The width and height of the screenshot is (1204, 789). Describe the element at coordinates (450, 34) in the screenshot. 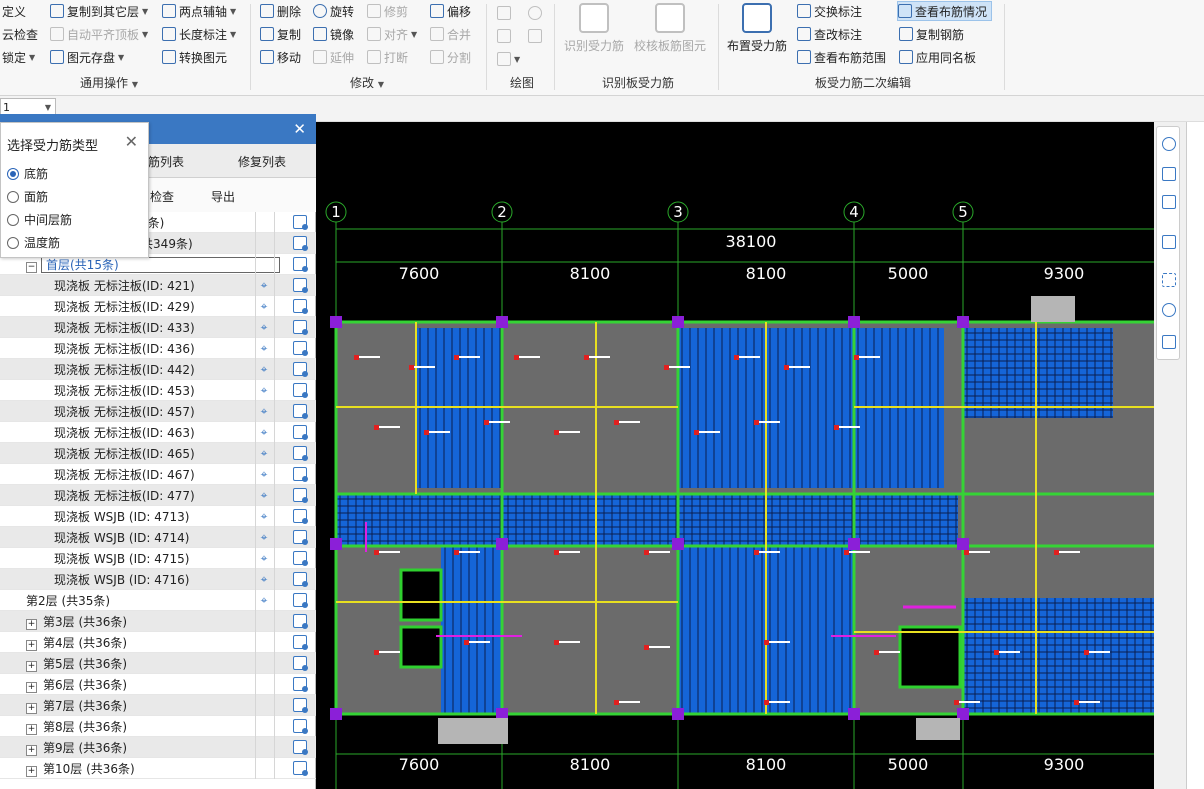

I see `merge-button: 合并` at that location.